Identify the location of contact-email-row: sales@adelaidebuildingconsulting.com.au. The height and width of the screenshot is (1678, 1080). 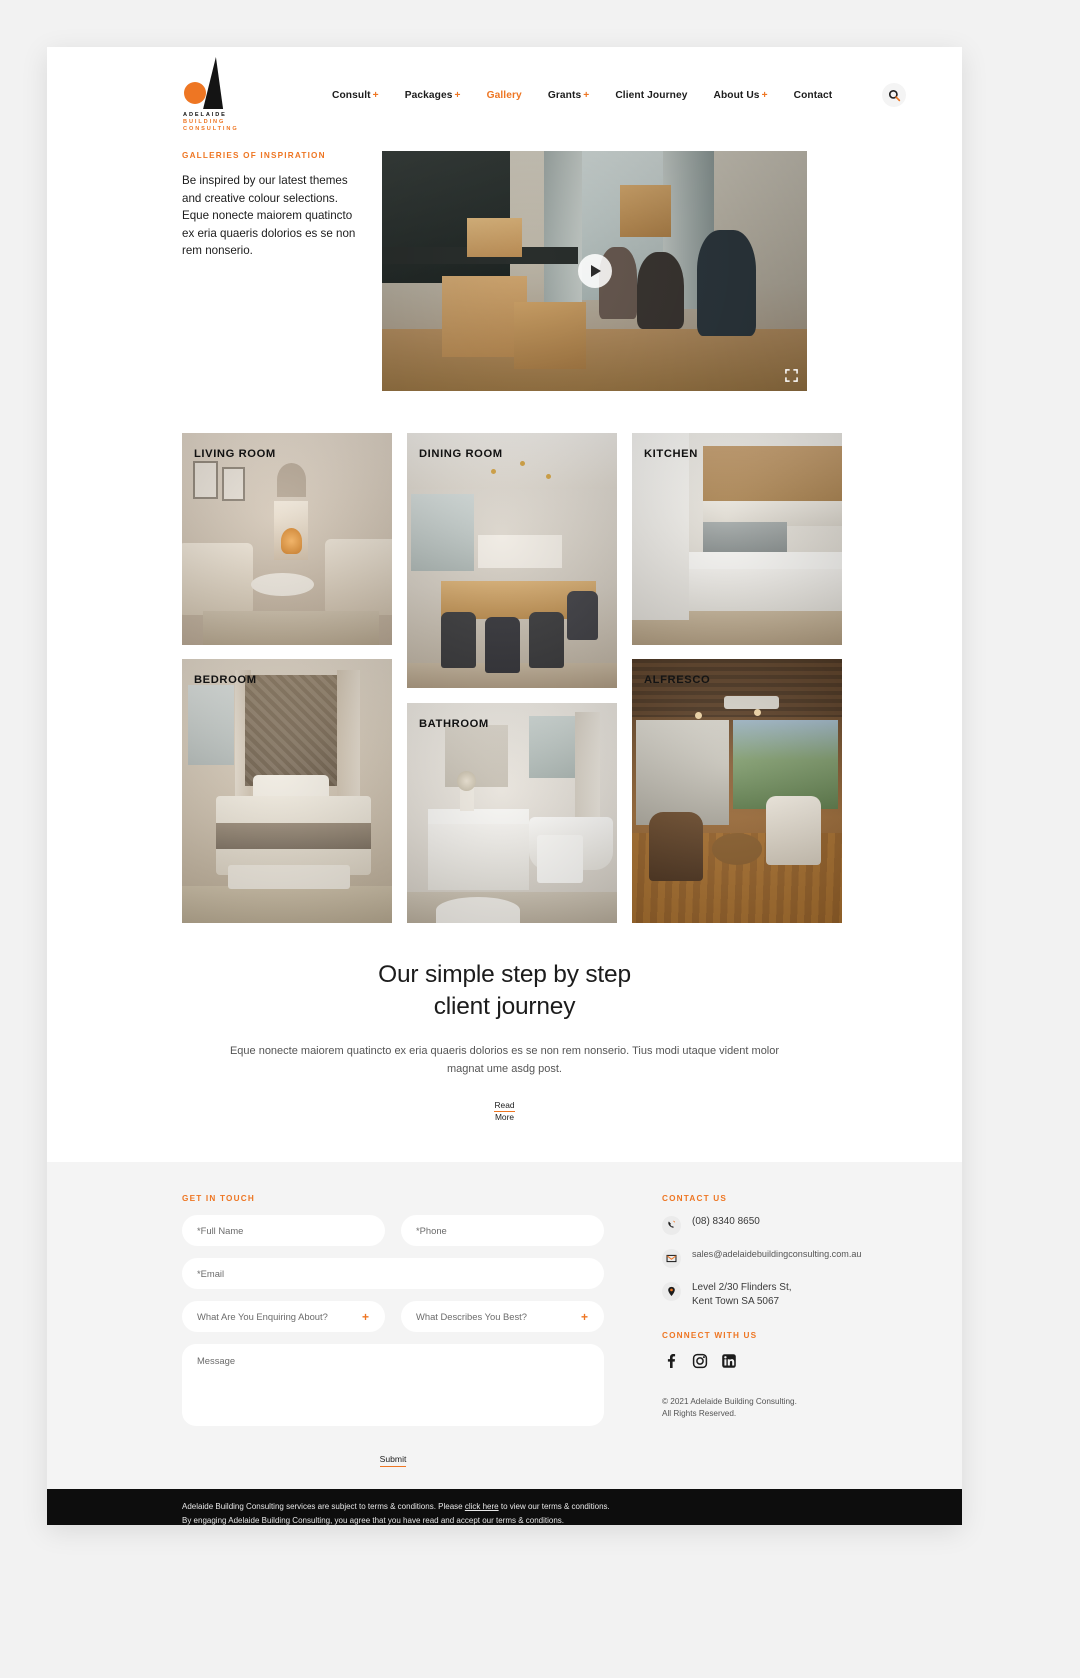
(767, 1258).